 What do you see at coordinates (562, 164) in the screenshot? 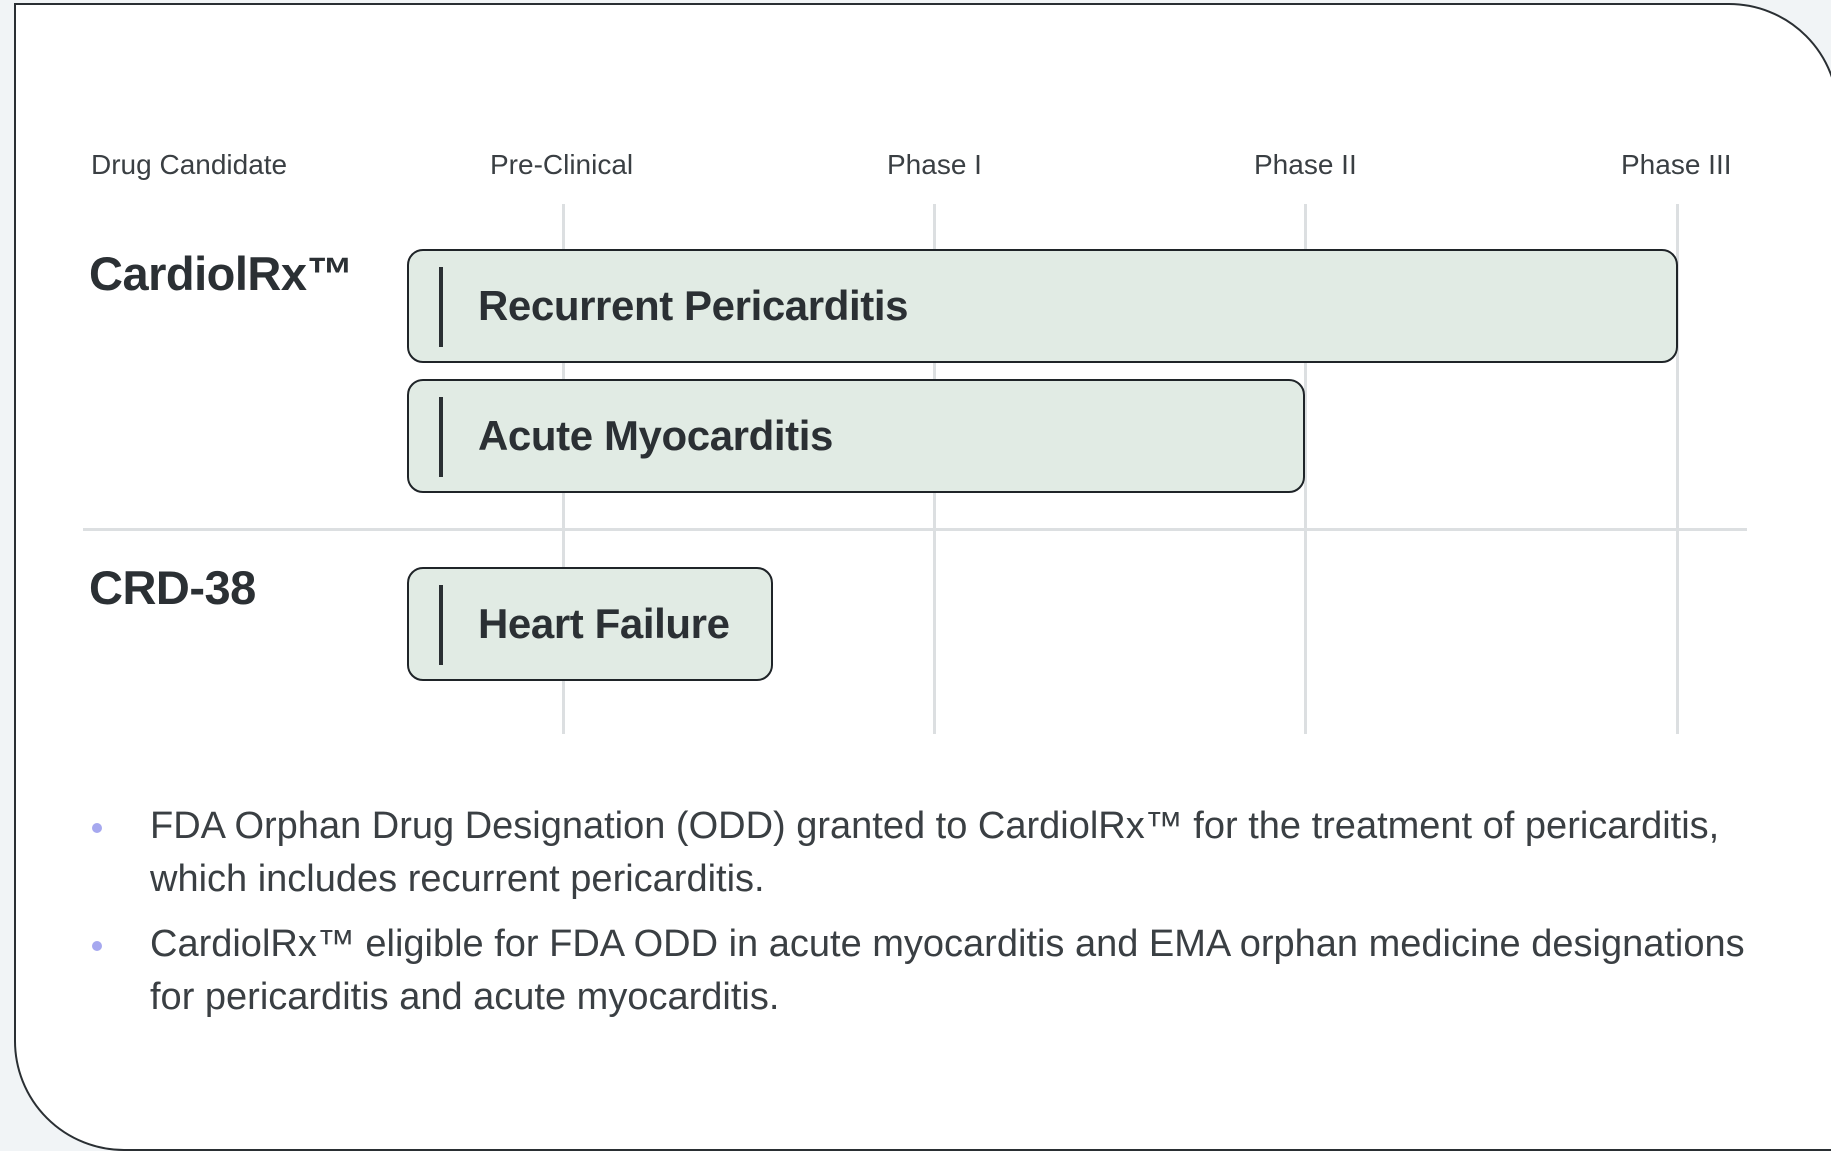
I see `header-preclinical: Pre-Clinical` at bounding box center [562, 164].